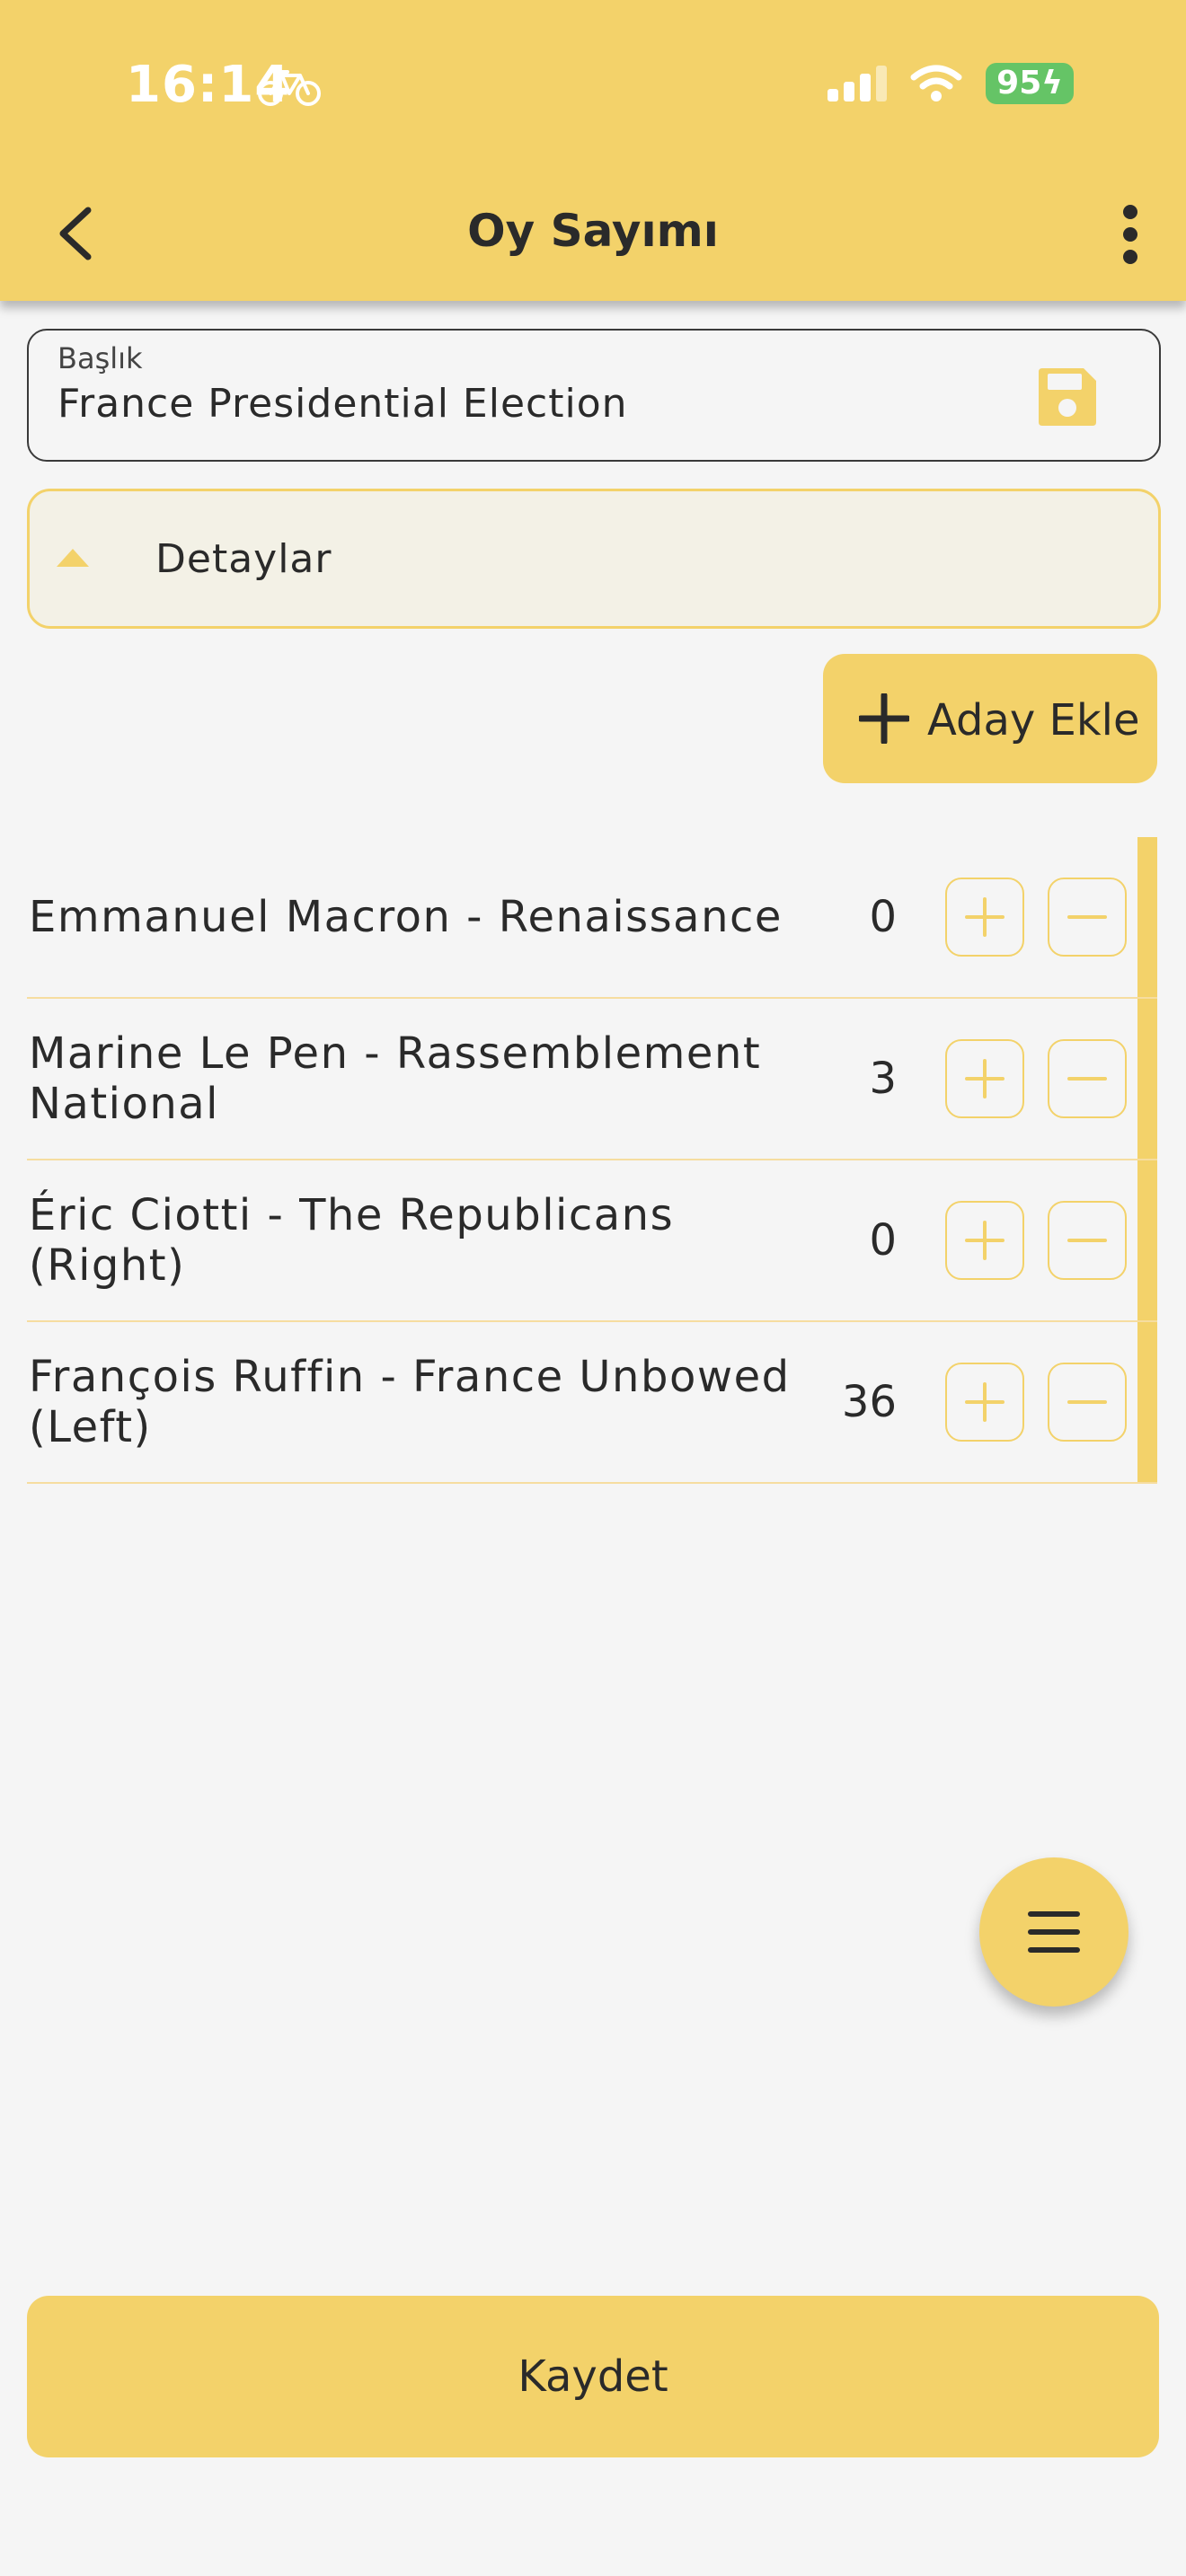 Image resolution: width=1186 pixels, height=2576 pixels. What do you see at coordinates (593, 150) in the screenshot?
I see `app-header: 16:14 95ϟ Oy Sayımı` at bounding box center [593, 150].